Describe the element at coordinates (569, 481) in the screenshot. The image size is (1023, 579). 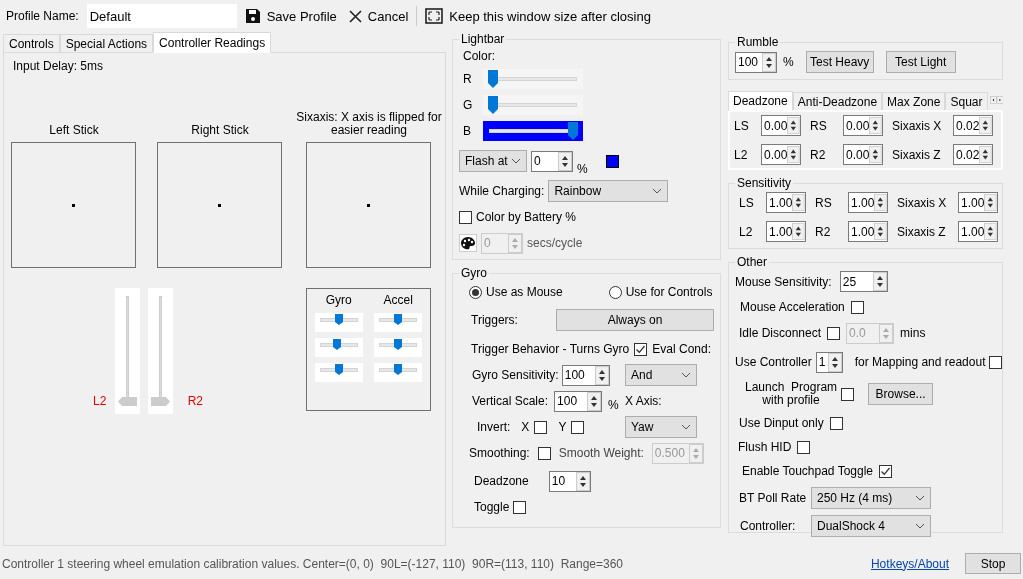
I see `number-field: 10` at that location.